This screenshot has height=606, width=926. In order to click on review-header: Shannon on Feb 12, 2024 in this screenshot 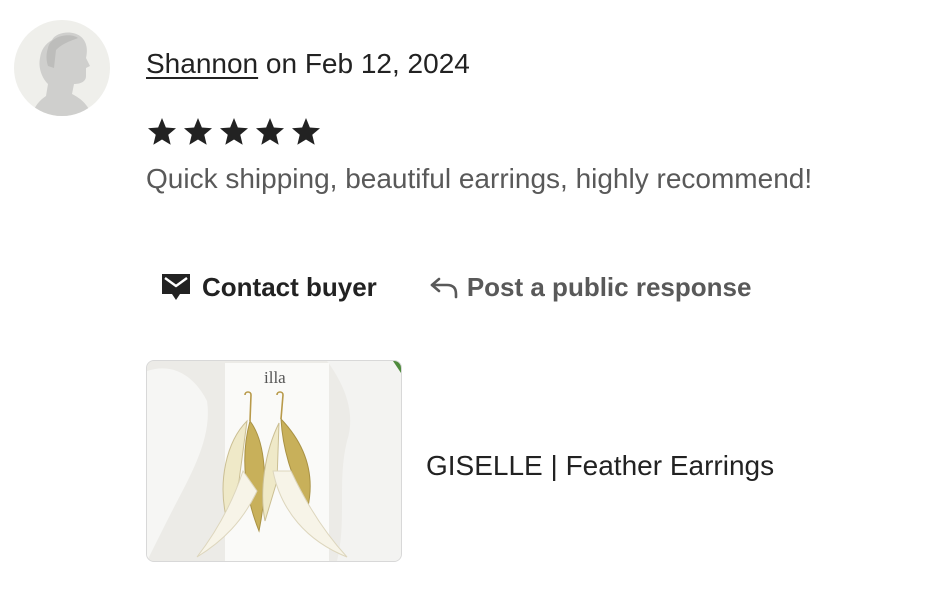, I will do `click(308, 64)`.